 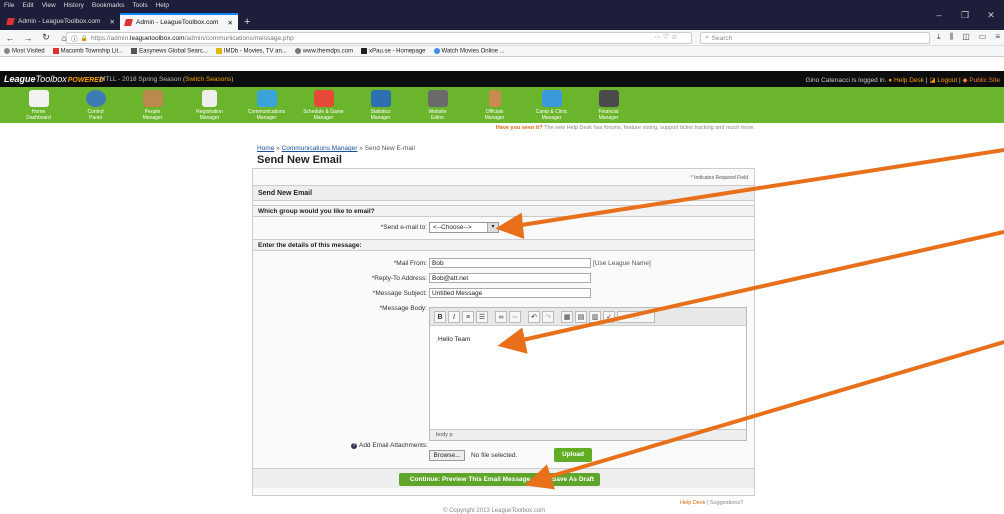 I want to click on nav-control-panel: Control Panel, so click(x=95, y=105).